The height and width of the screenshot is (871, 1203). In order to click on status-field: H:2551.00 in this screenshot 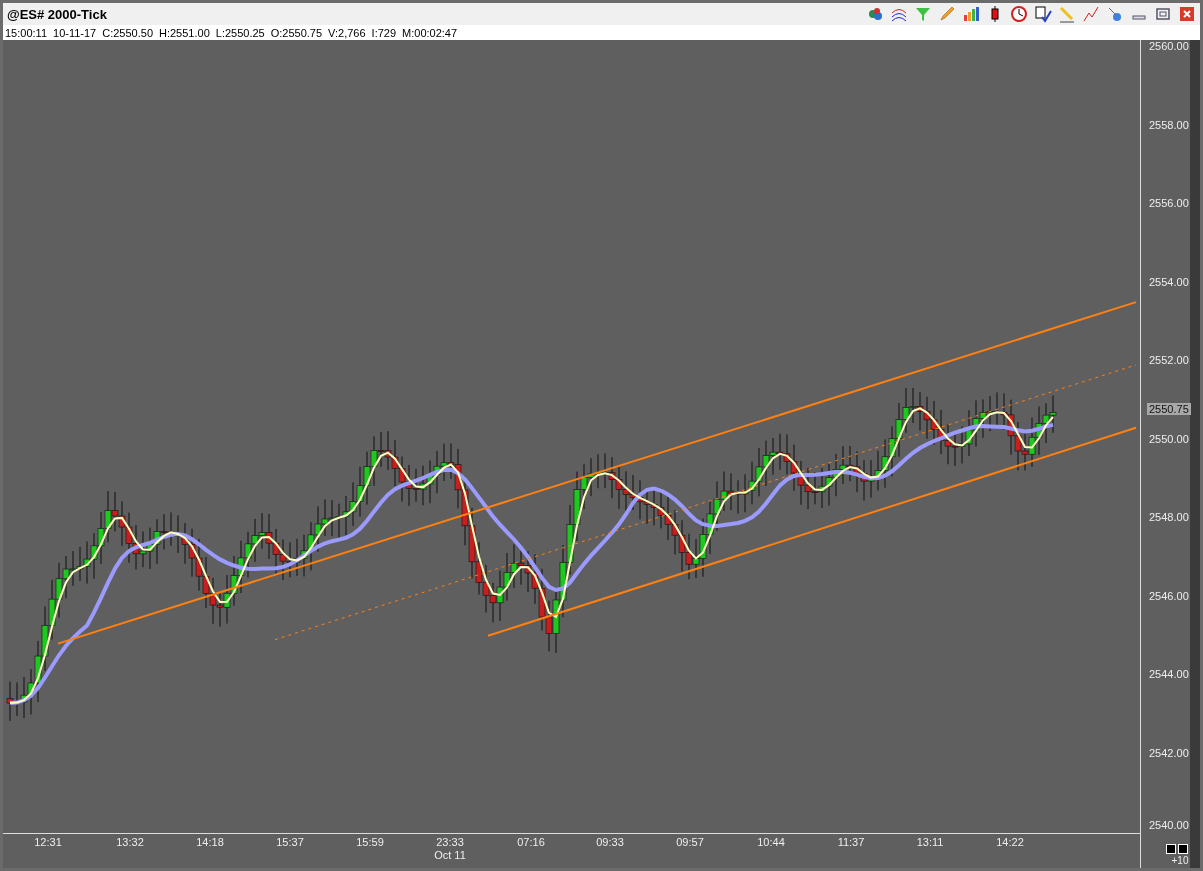, I will do `click(184, 32)`.